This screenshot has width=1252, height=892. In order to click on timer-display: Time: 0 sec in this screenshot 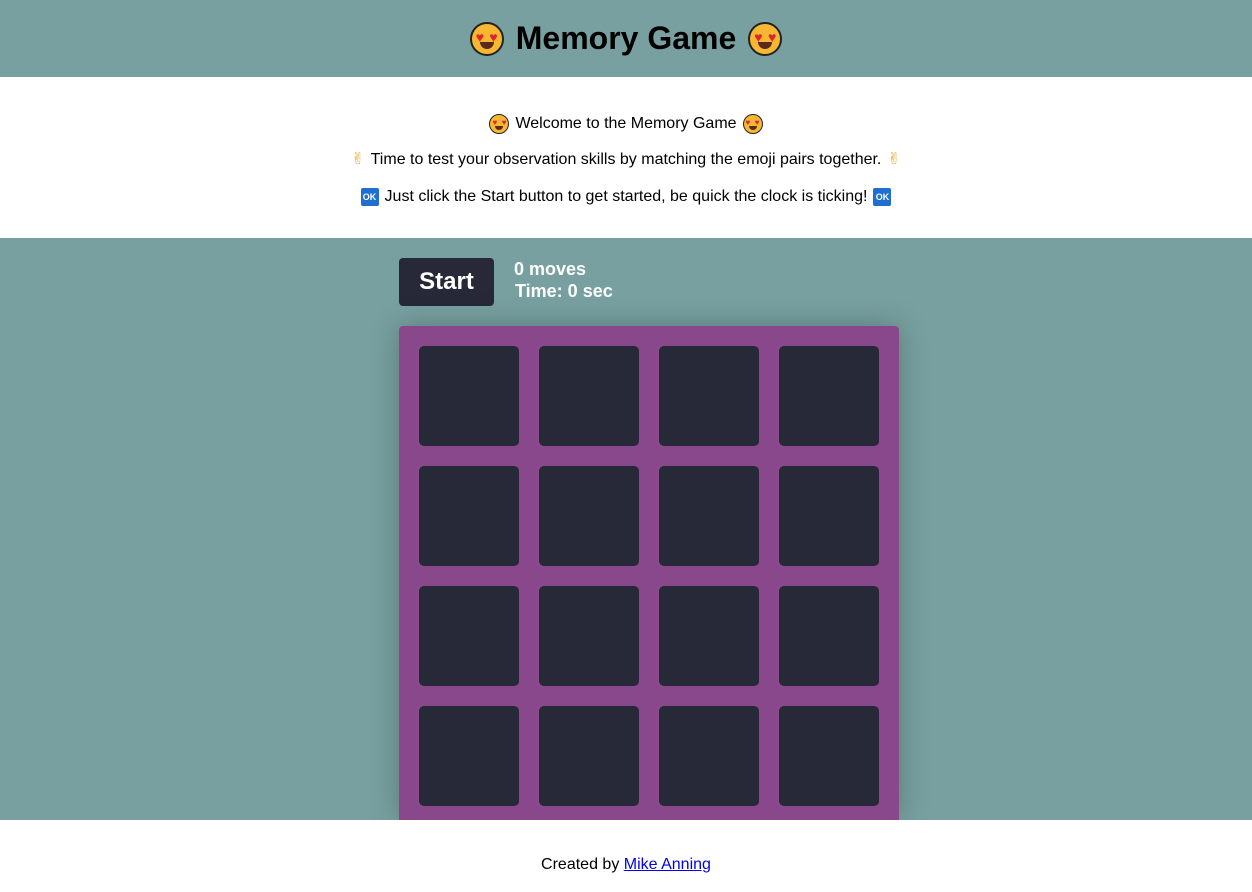, I will do `click(564, 291)`.